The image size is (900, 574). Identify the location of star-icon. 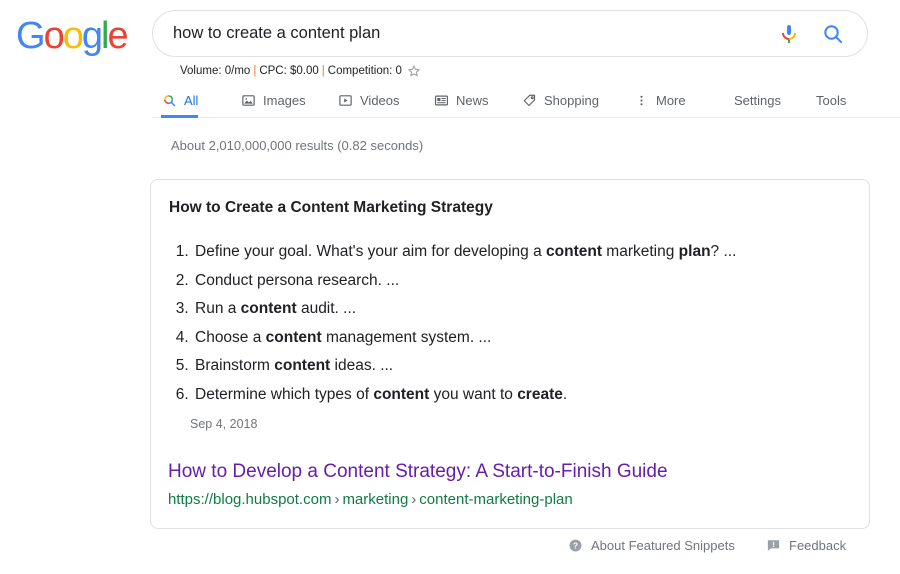
(414, 72).